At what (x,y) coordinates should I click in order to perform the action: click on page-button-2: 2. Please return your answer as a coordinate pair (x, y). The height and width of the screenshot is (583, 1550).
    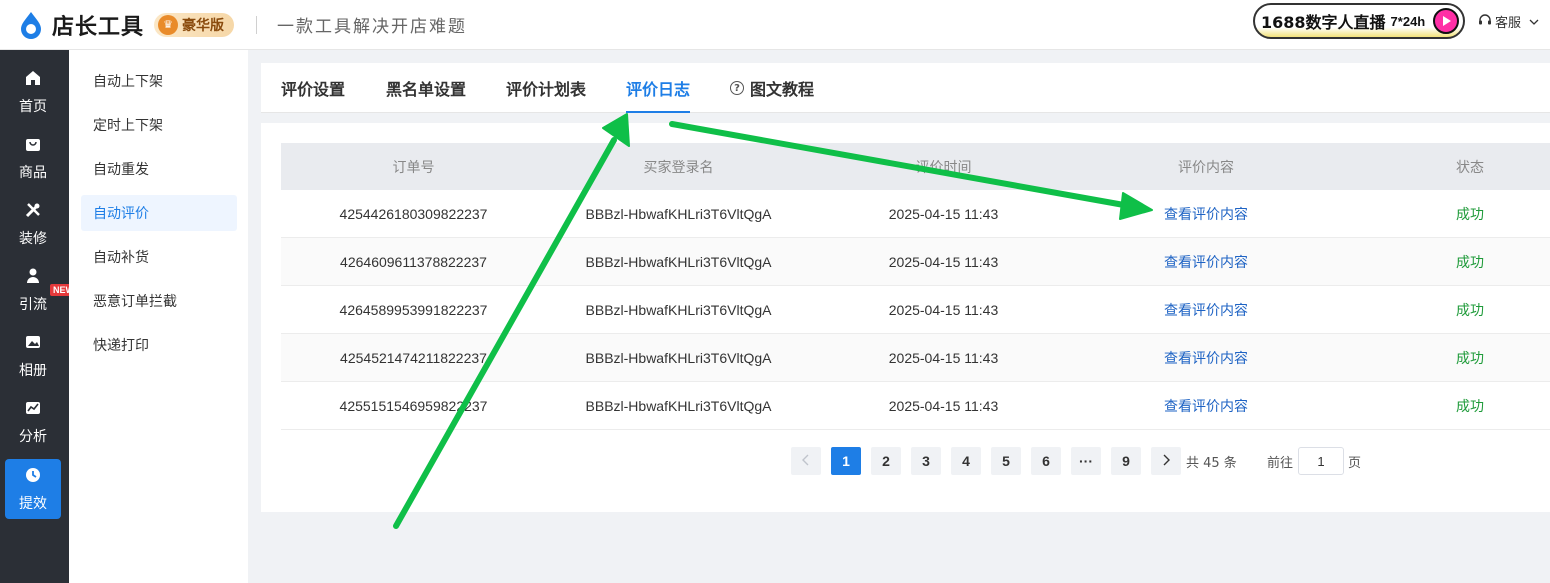
    Looking at the image, I should click on (886, 461).